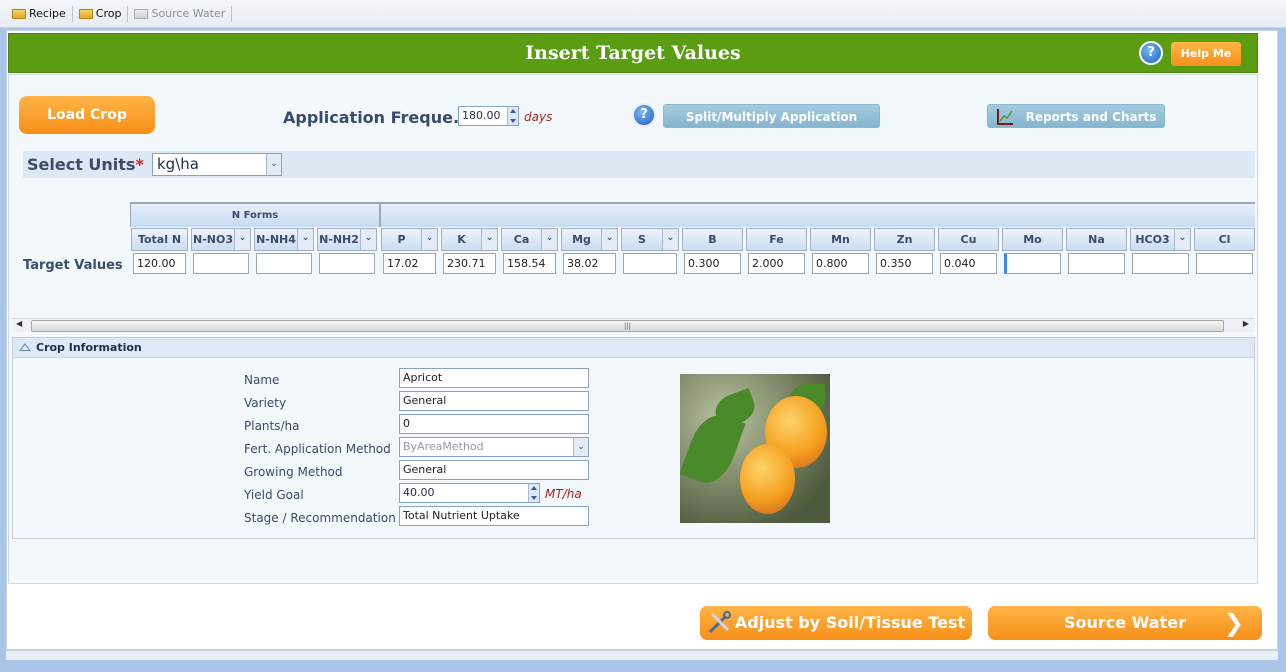  I want to click on help-question-icon: ?, so click(1151, 53).